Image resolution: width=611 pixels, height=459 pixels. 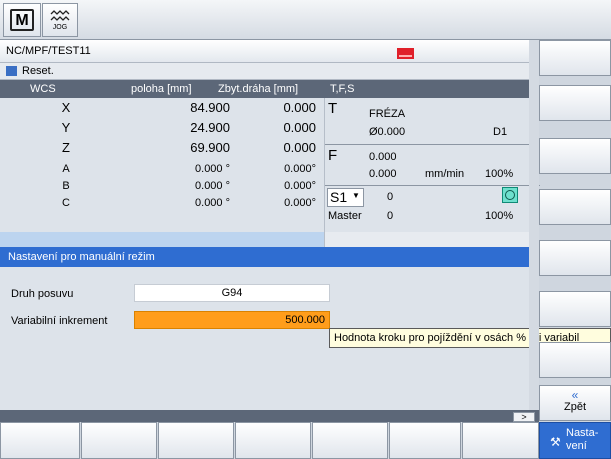 I want to click on tool-name: FRÉZA, so click(x=387, y=114).